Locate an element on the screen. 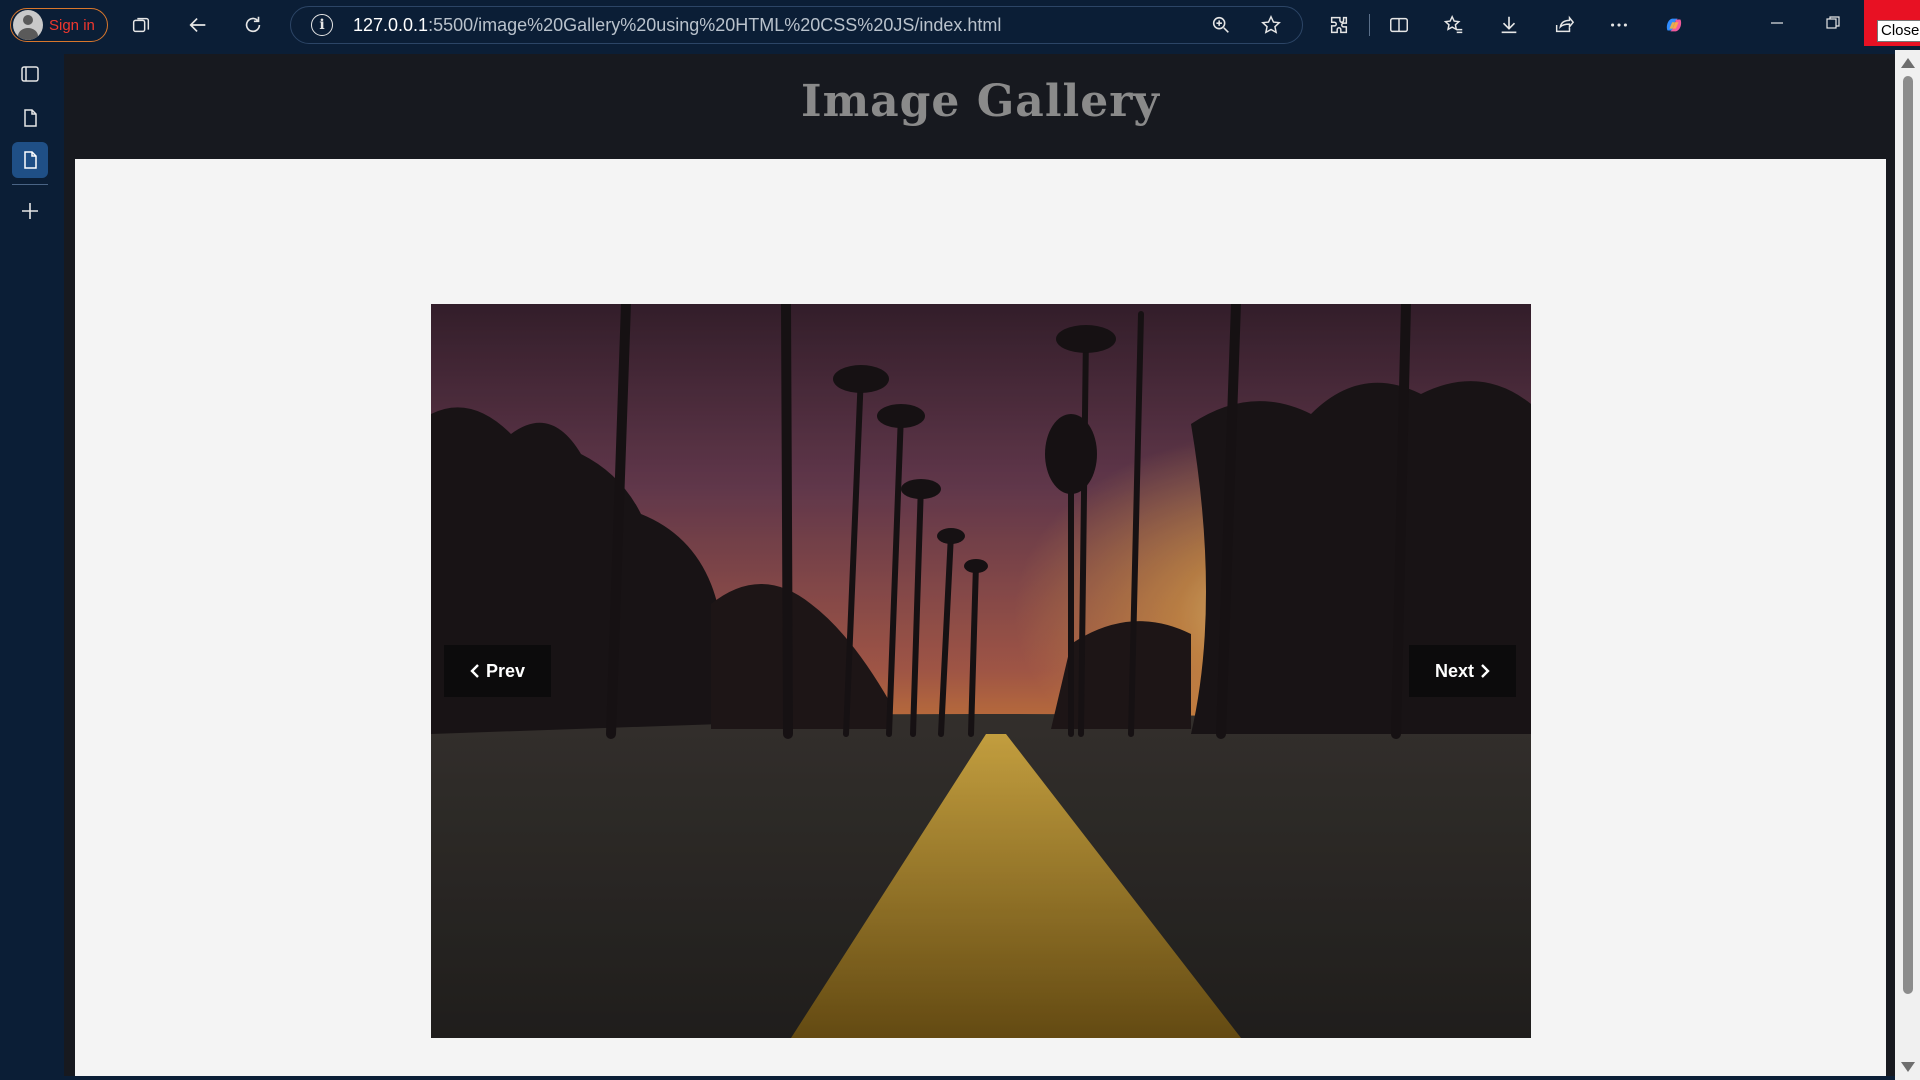  next-button: Next is located at coordinates (1462, 671).